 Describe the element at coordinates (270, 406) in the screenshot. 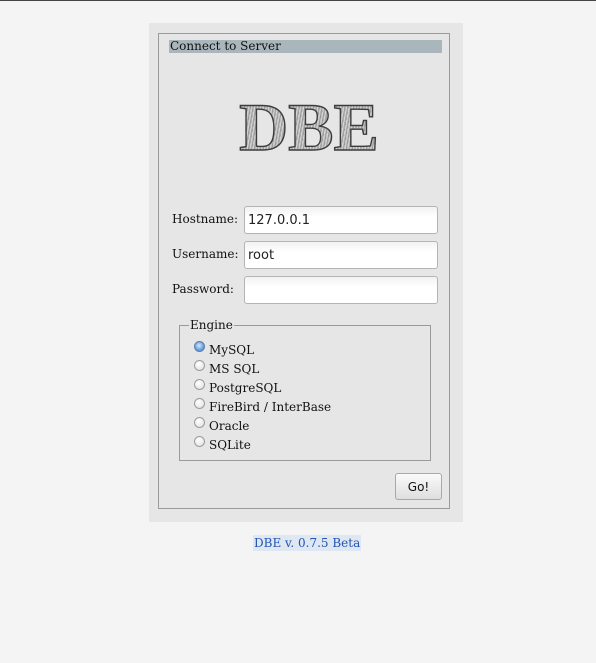

I see `engine-option-label: FireBird / InterBase` at that location.